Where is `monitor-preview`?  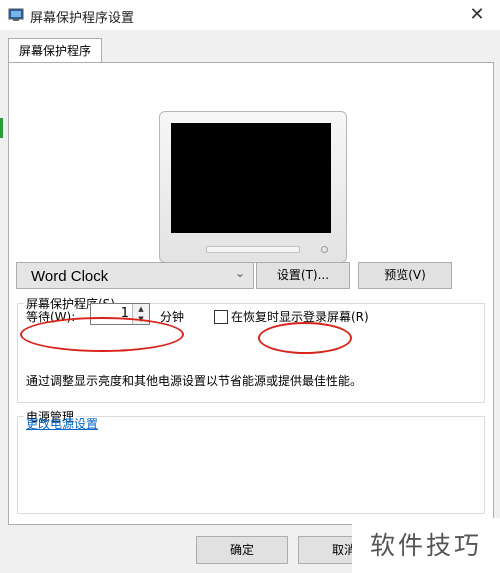 monitor-preview is located at coordinates (253, 187).